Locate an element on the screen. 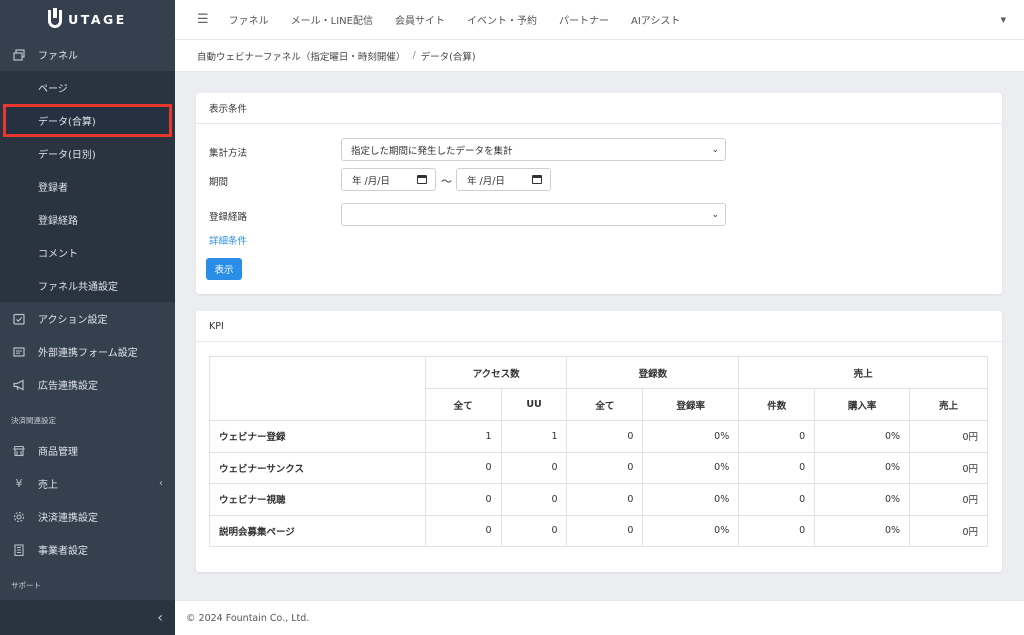  route-label: 登録経路 is located at coordinates (228, 217).